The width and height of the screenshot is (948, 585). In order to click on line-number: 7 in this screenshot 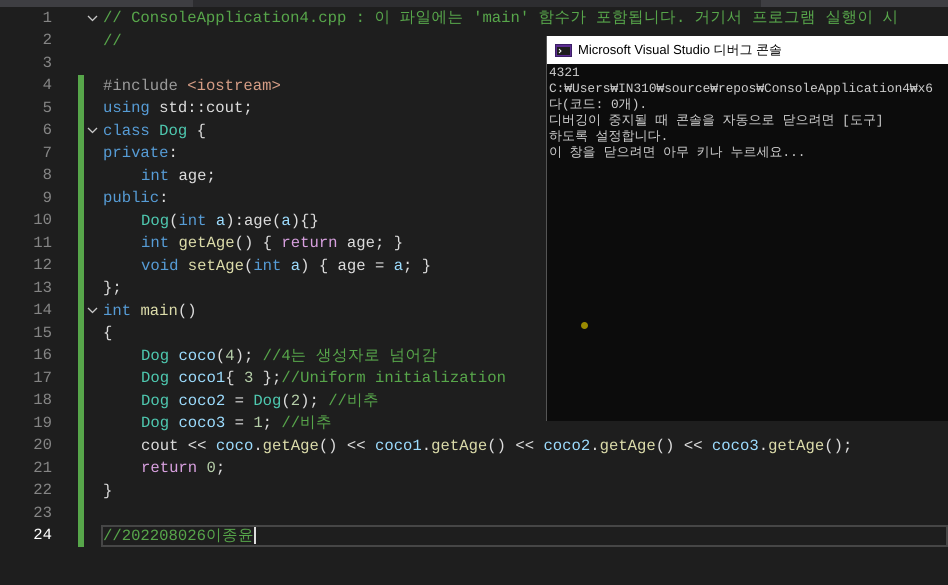, I will do `click(47, 153)`.